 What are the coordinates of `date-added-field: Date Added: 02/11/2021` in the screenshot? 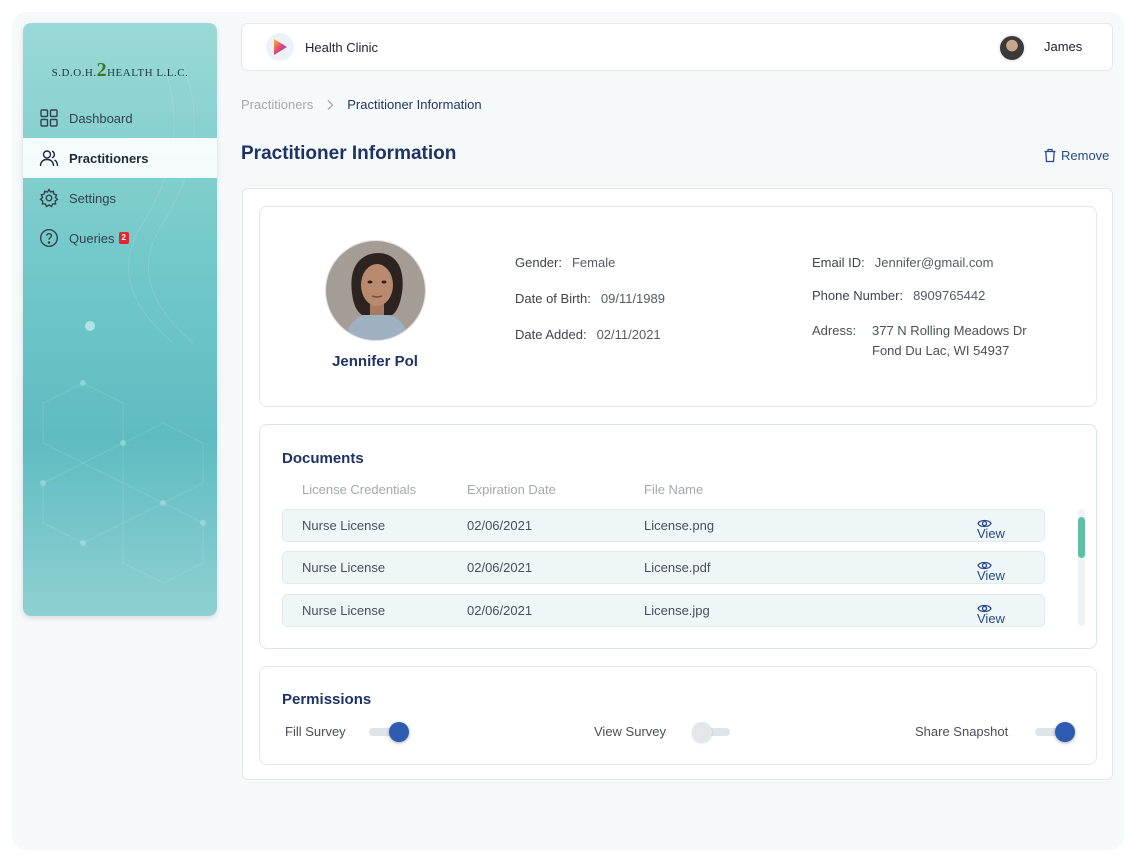 It's located at (588, 334).